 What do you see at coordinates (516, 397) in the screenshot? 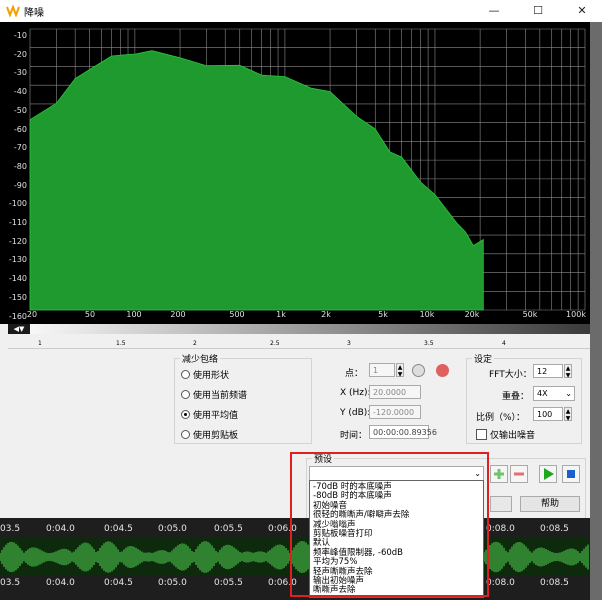
I see `overlap-label: 重叠：` at bounding box center [516, 397].